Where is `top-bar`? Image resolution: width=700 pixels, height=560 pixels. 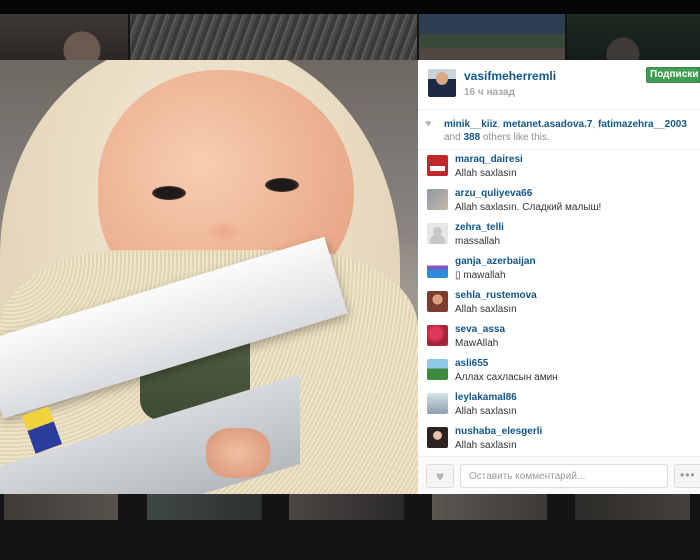 top-bar is located at coordinates (350, 7).